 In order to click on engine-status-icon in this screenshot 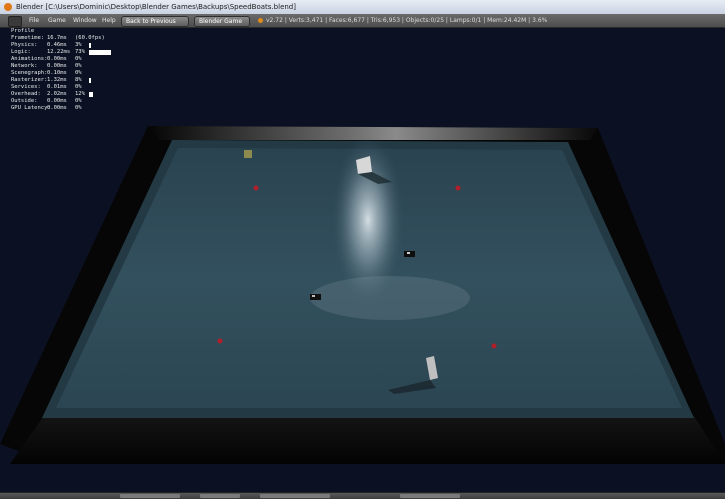, I will do `click(260, 20)`.